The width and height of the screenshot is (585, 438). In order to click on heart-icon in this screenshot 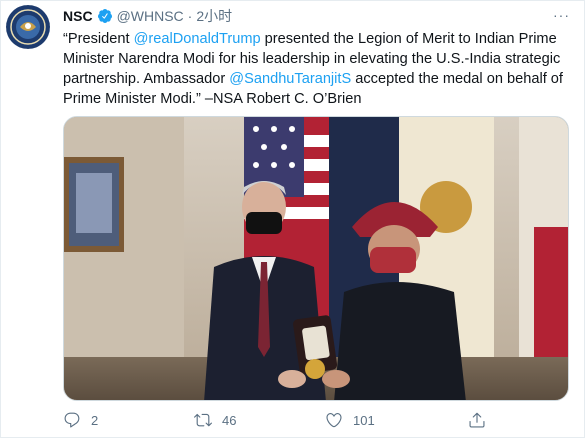, I will do `click(334, 420)`.